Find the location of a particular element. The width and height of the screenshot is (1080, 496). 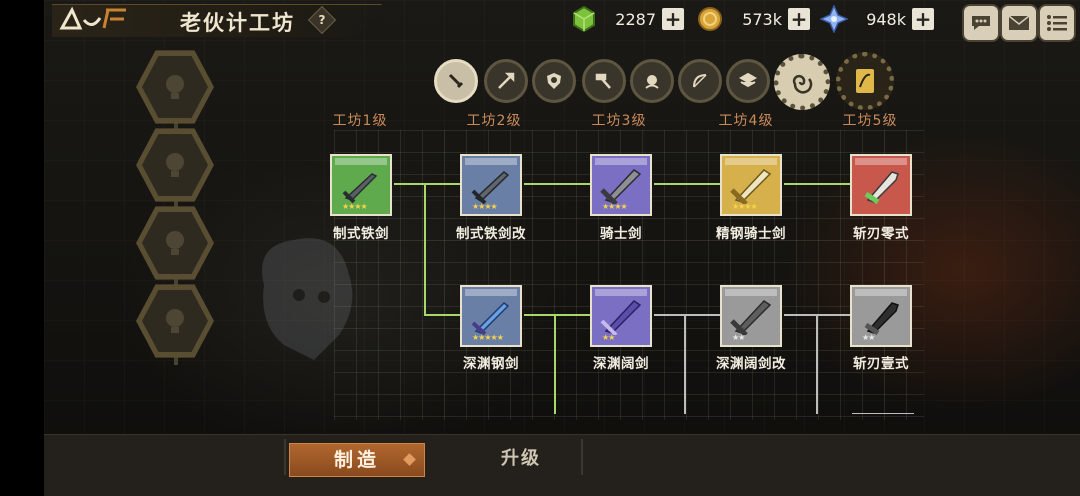

hammer-icon is located at coordinates (603, 81).